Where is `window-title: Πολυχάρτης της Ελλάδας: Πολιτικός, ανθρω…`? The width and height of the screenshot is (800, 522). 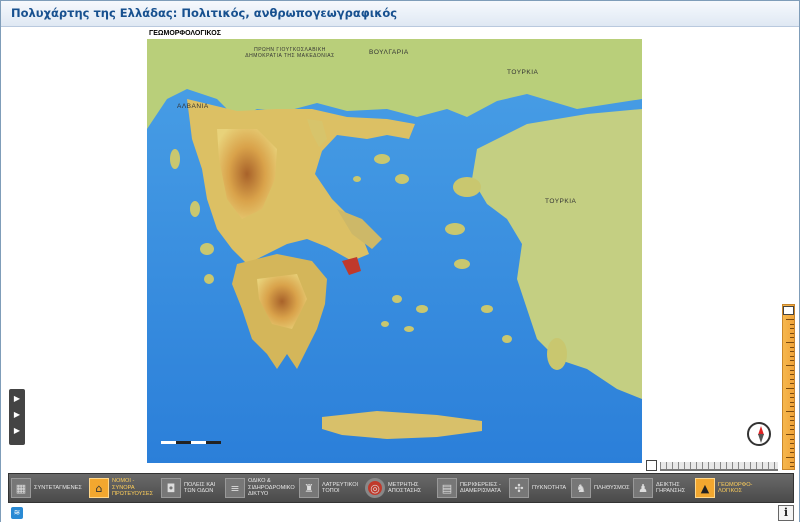
window-title: Πολυχάρτης της Ελλάδας: Πολιτικός, ανθρω… is located at coordinates (204, 13).